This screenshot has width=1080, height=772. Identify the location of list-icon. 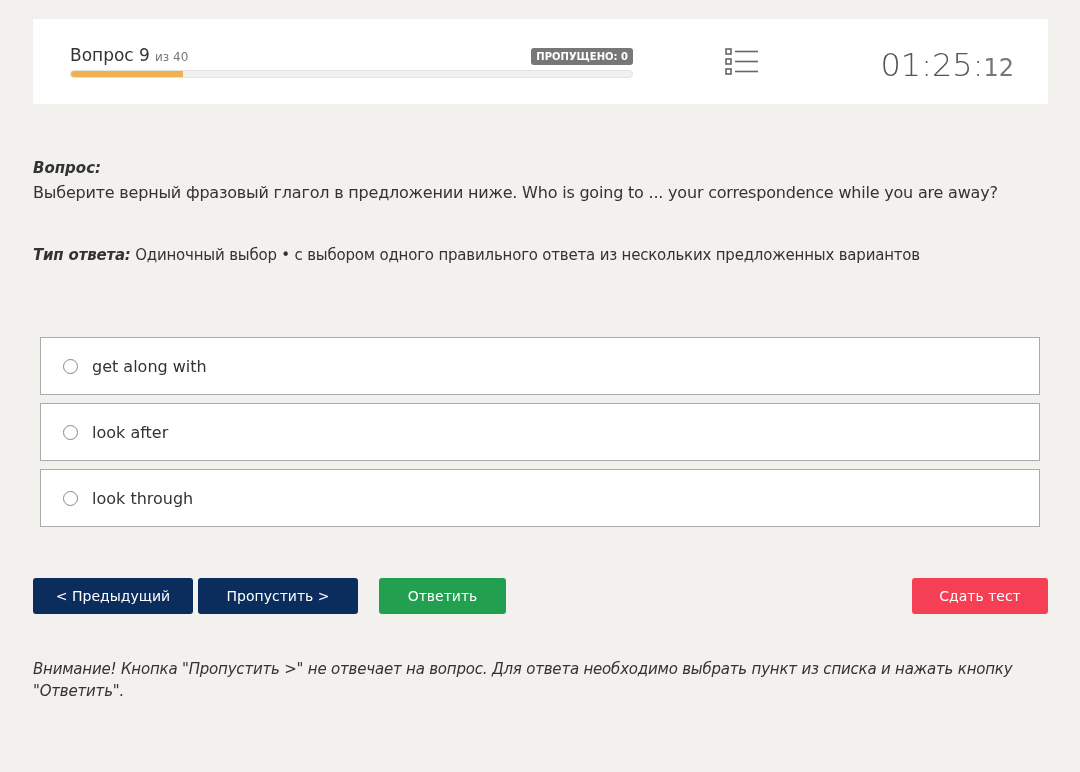
(742, 61).